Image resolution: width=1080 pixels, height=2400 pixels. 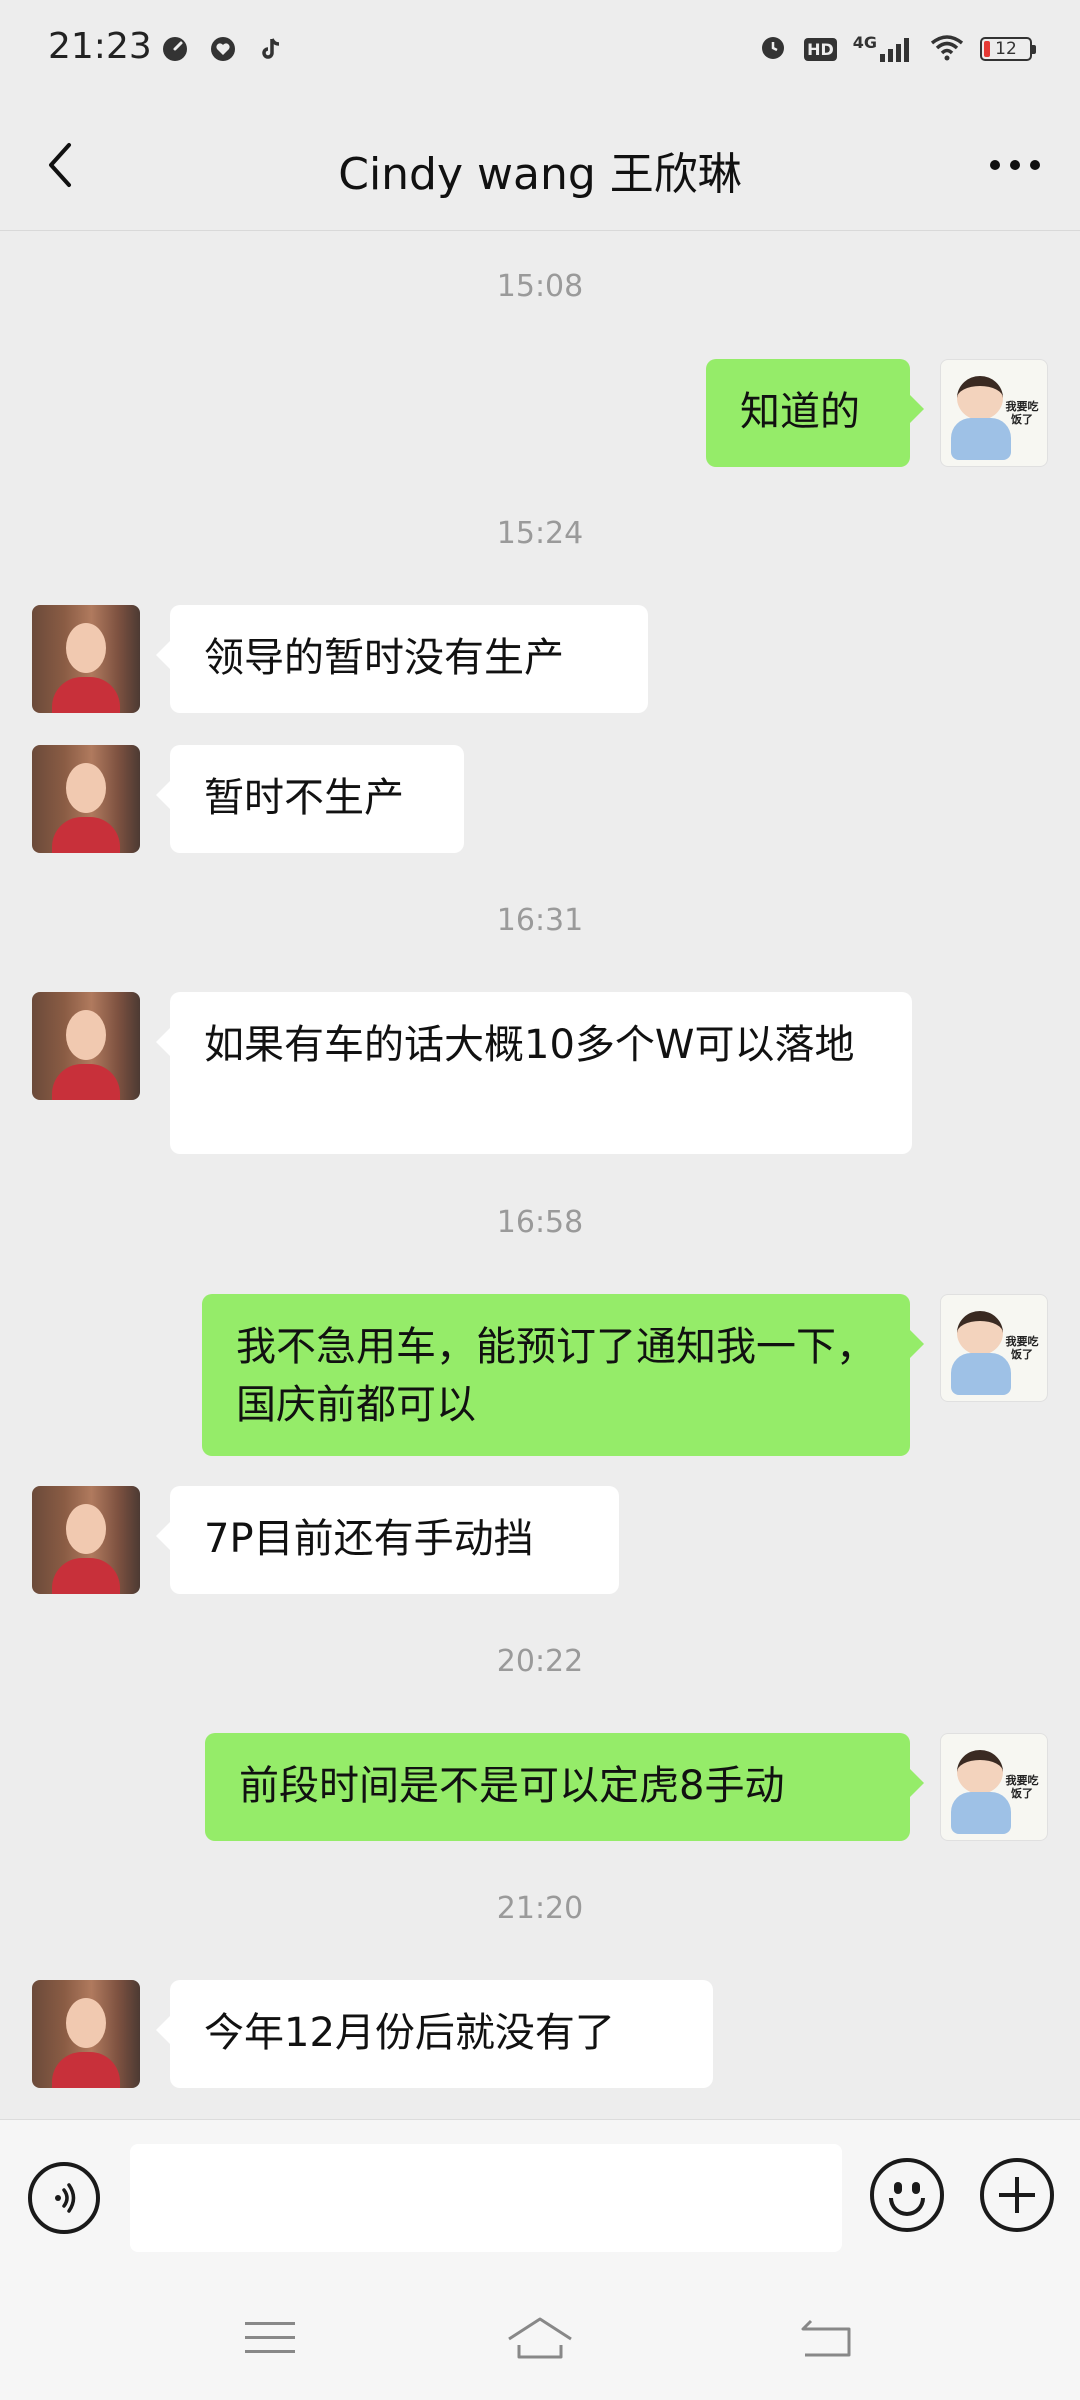 I want to click on status-time: 21:23, so click(x=100, y=46).